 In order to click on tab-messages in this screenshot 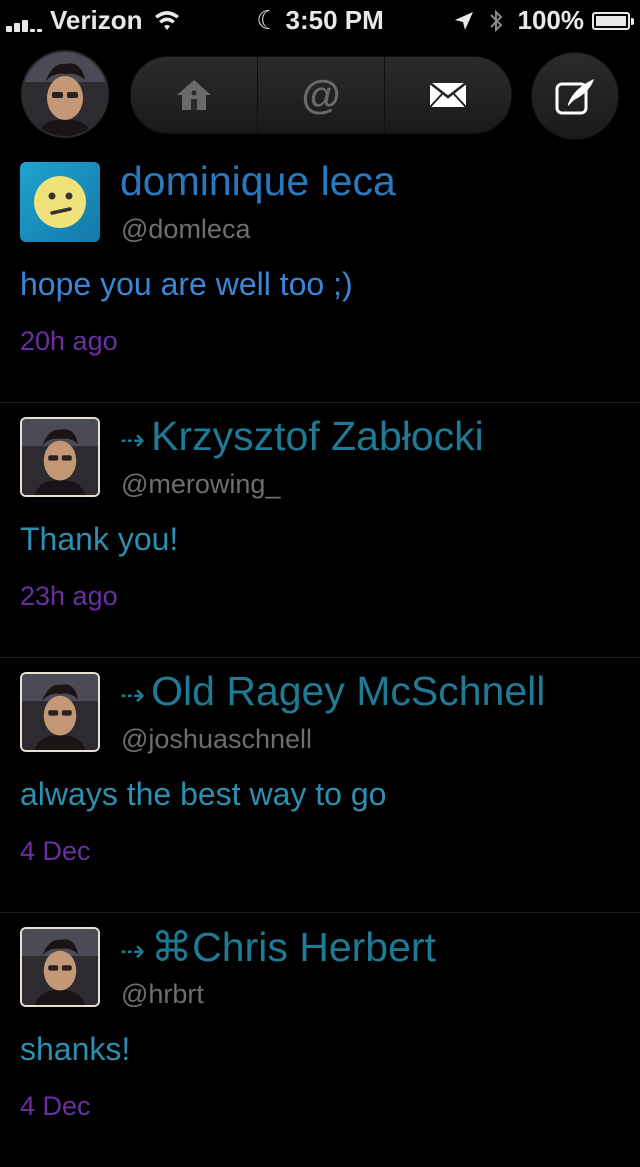, I will do `click(448, 95)`.